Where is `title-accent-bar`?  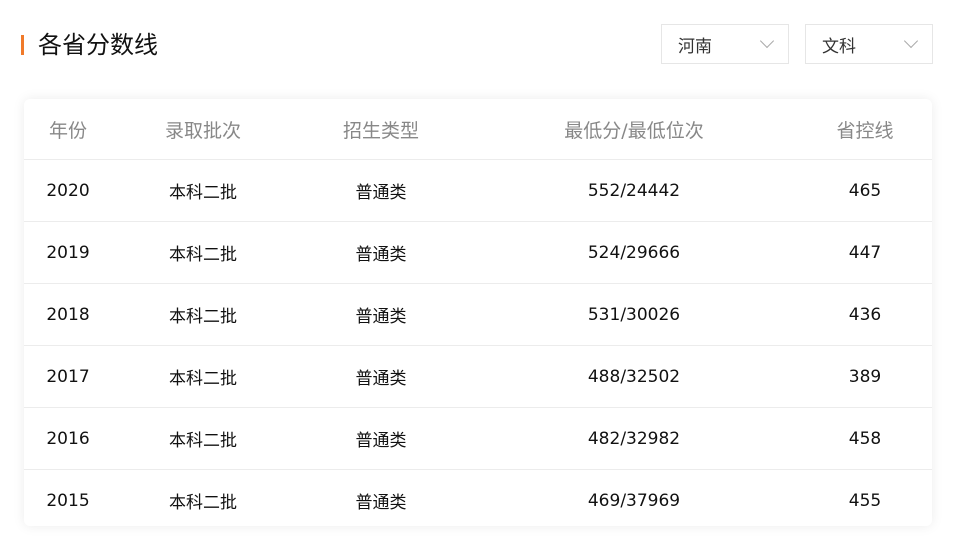 title-accent-bar is located at coordinates (22, 45).